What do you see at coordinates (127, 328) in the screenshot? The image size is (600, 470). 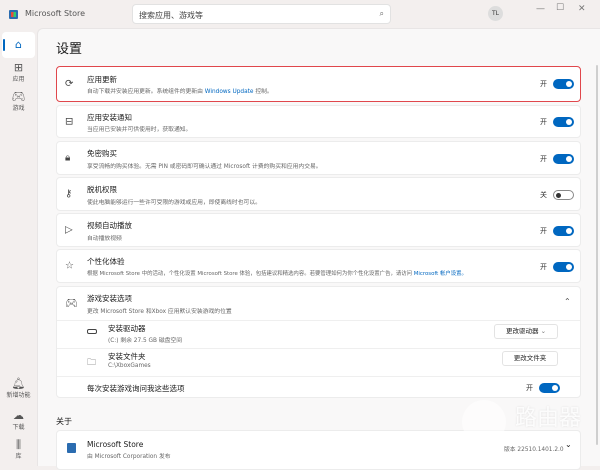 I see `drive-title: 安装驱动器` at bounding box center [127, 328].